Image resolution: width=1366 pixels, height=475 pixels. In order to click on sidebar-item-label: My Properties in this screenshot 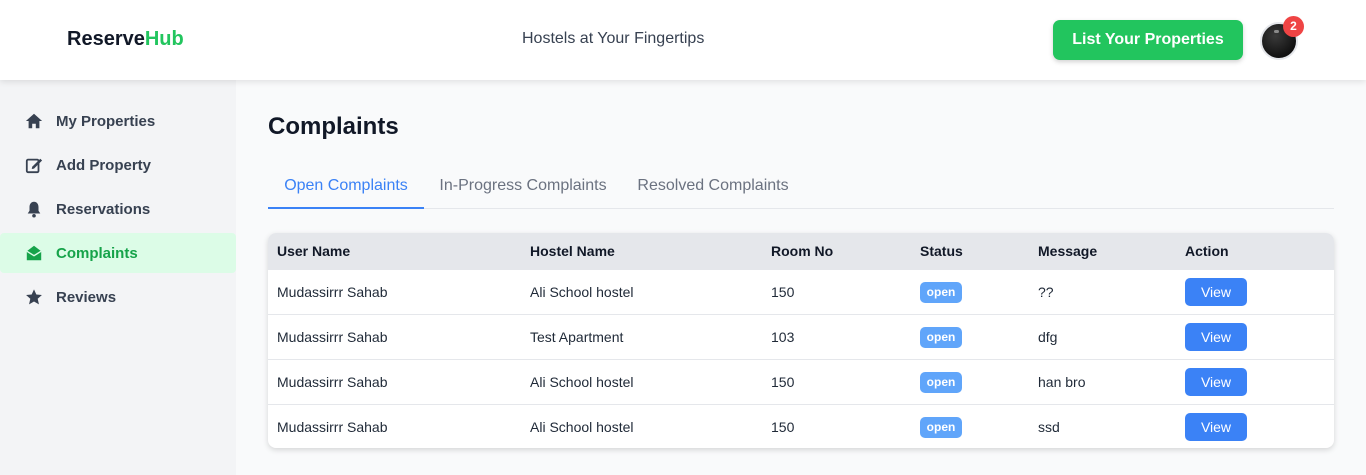, I will do `click(106, 121)`.